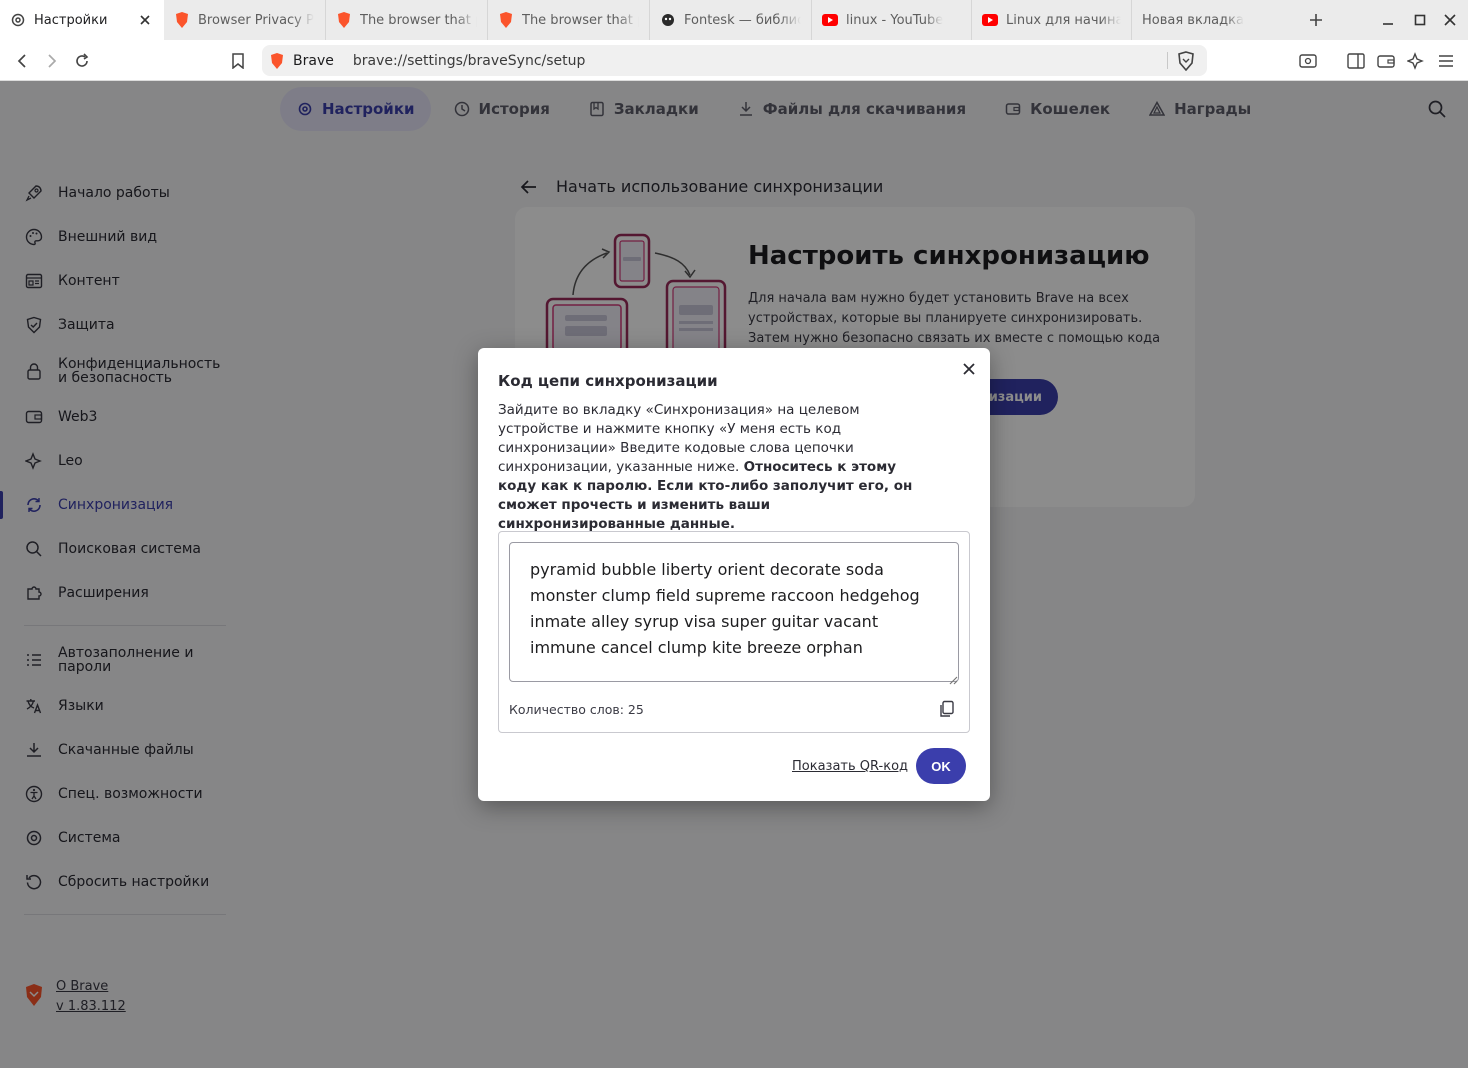 This screenshot has width=1468, height=1068. I want to click on tab-title: Настройки, so click(71, 20).